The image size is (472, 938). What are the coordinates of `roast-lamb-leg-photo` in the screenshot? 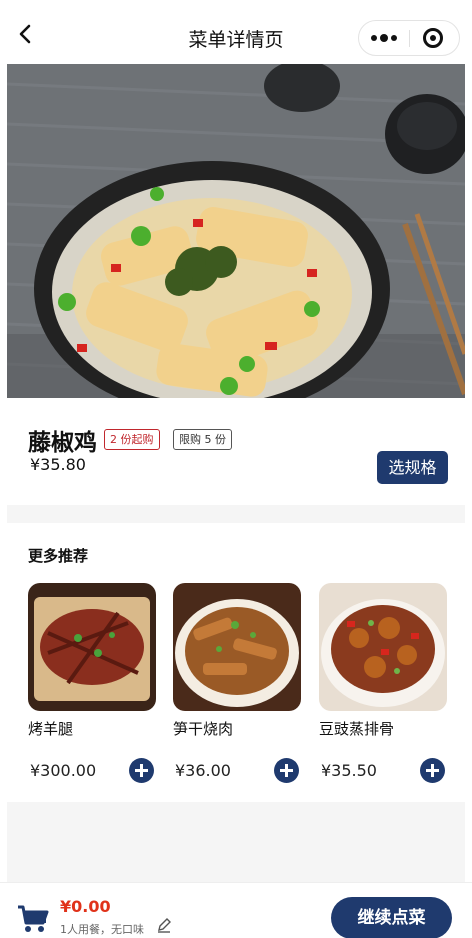 It's located at (92, 647).